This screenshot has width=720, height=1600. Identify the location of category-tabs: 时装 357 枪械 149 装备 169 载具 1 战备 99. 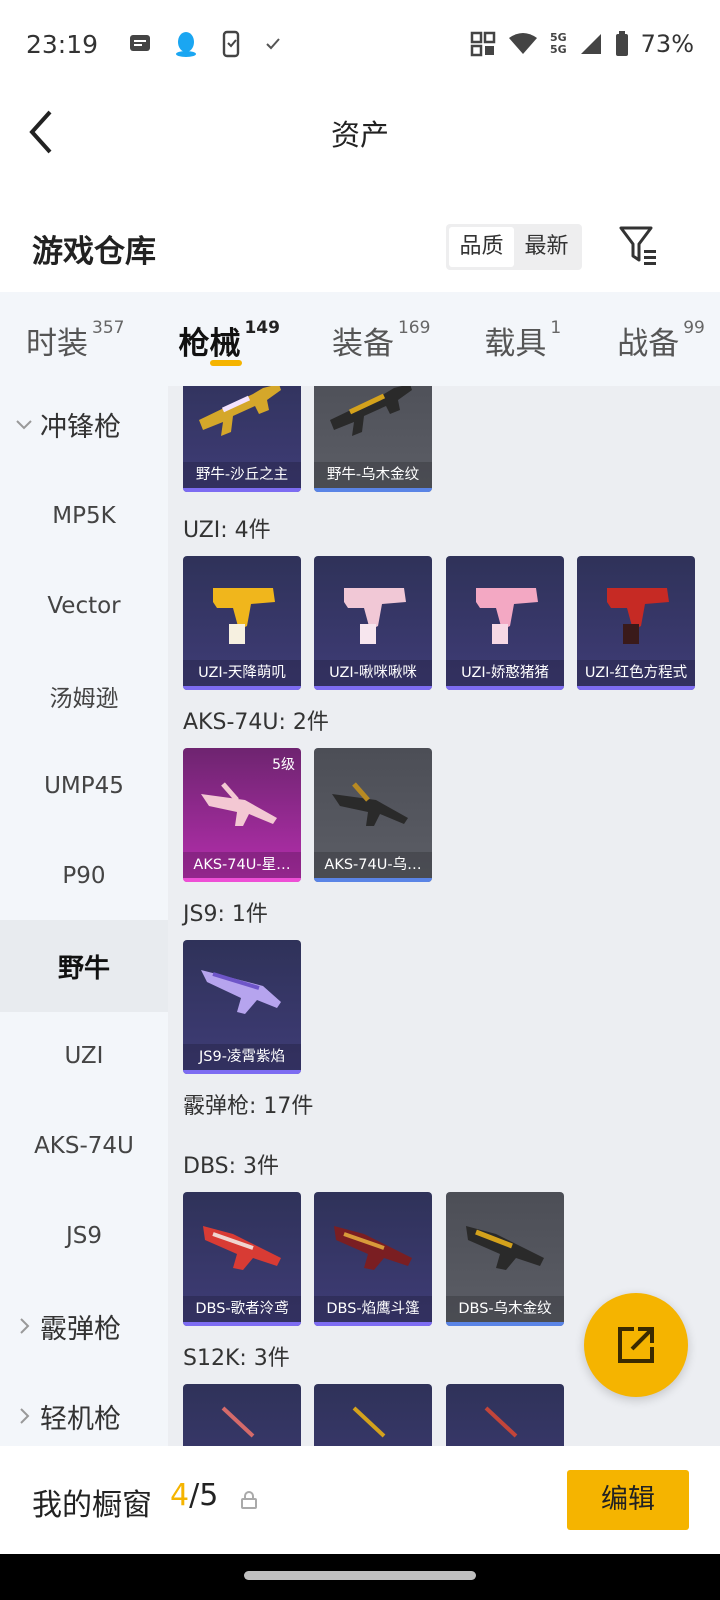
(360, 339).